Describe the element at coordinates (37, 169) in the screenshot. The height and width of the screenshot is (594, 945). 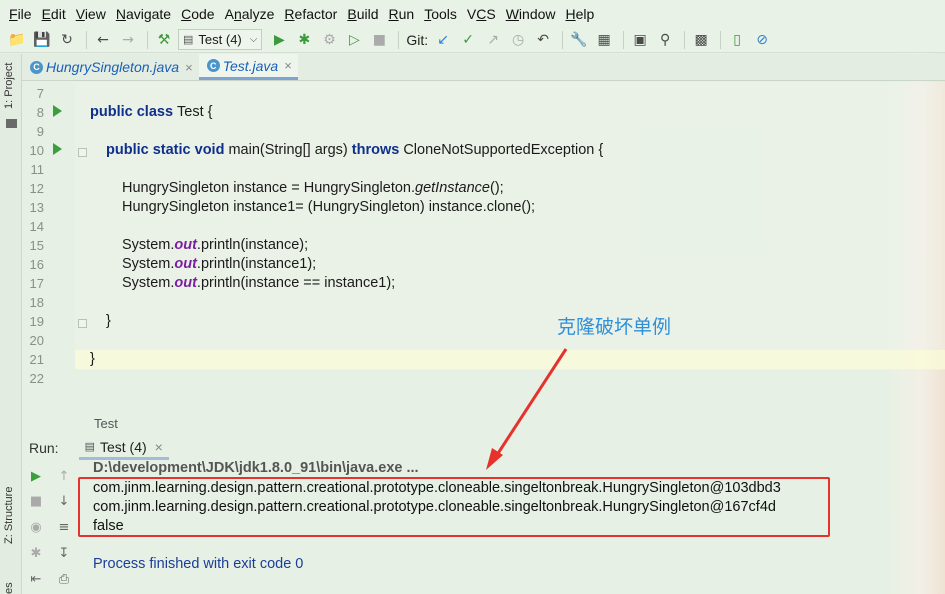
I see `line-number: 11` at that location.